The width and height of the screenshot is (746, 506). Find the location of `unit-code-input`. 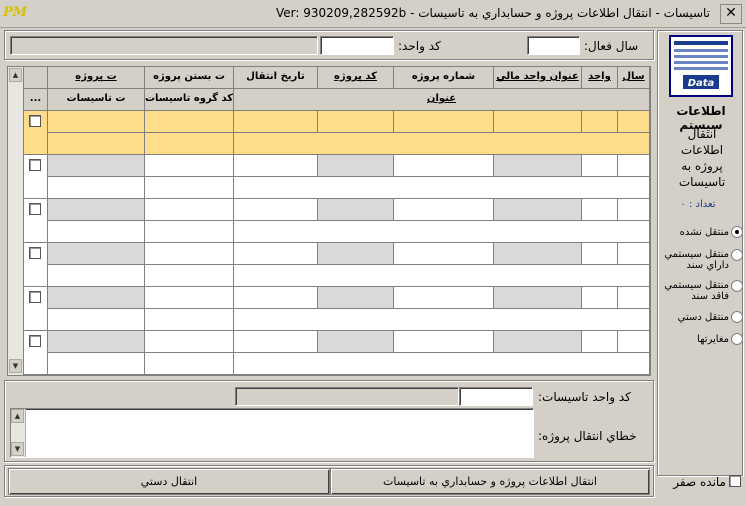

unit-code-input is located at coordinates (357, 45).